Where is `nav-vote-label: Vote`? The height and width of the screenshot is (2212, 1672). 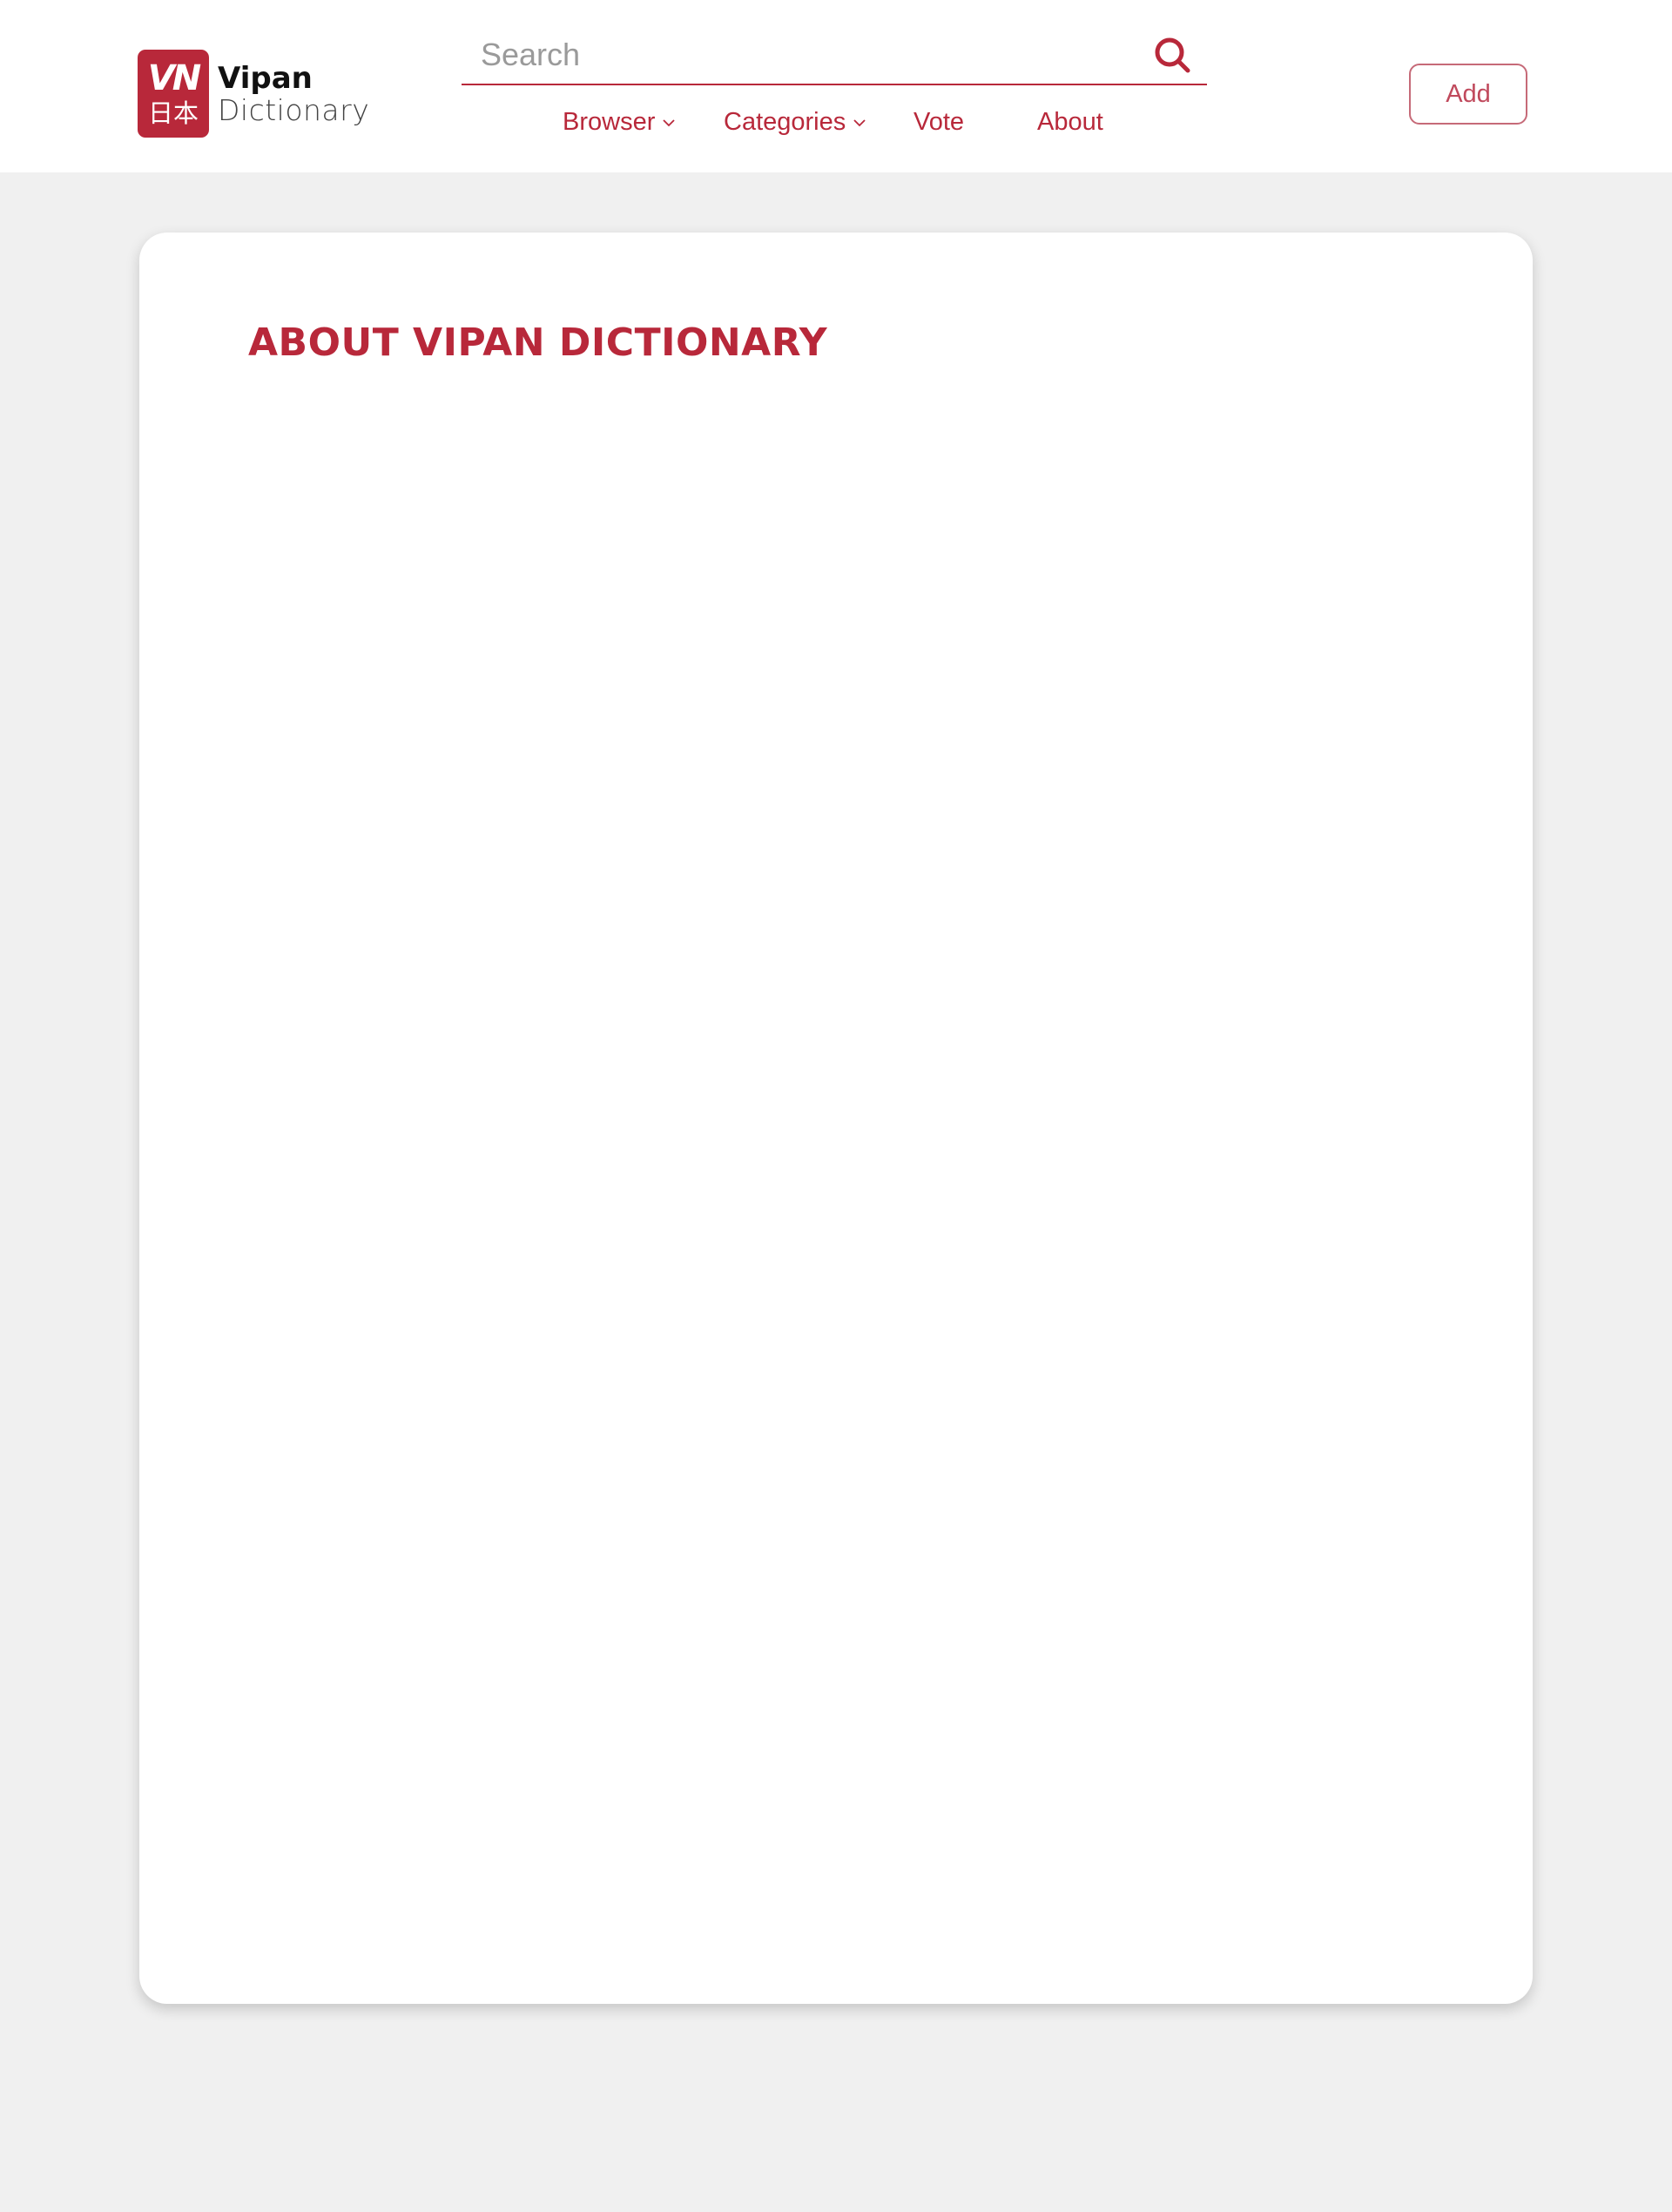
nav-vote-label: Vote is located at coordinates (939, 122).